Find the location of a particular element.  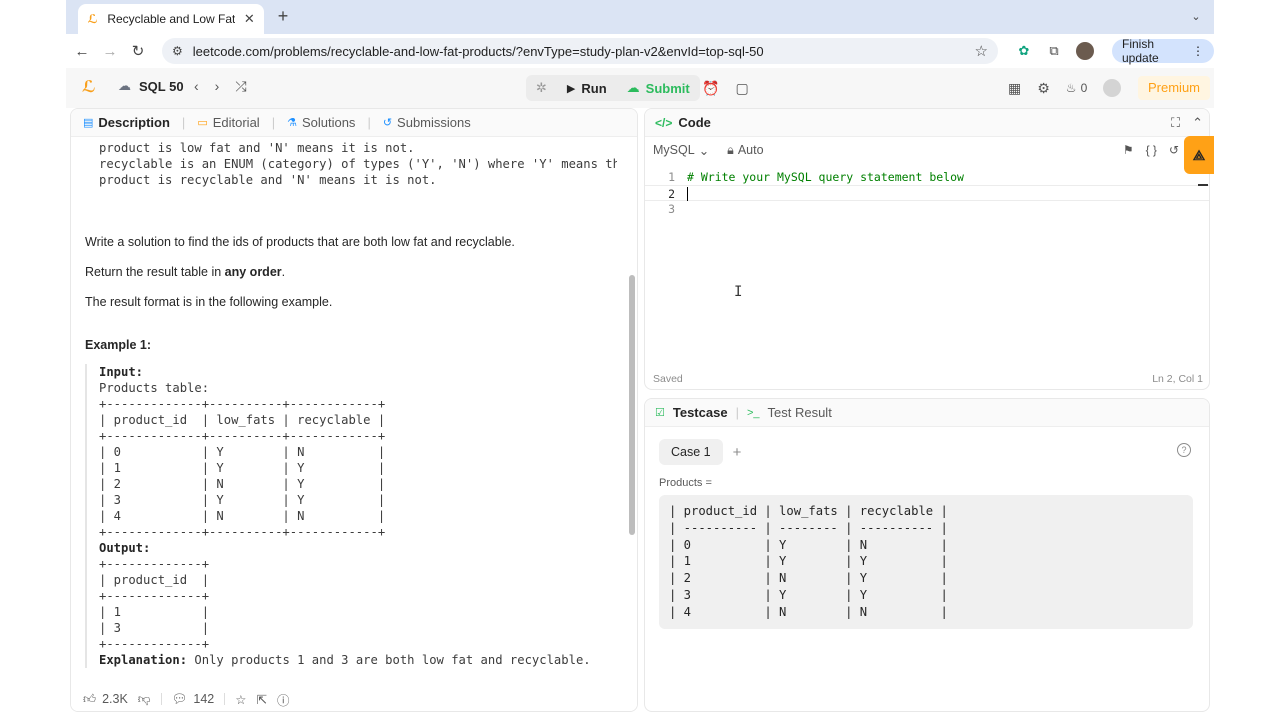

extensions-area: ✿ ⧉ is located at coordinates (1055, 51).